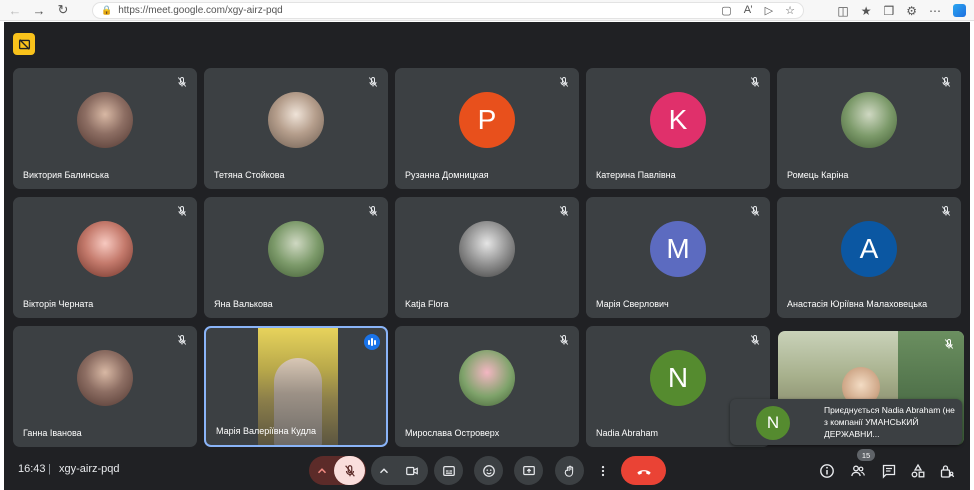 The image size is (974, 490). I want to click on toast-avatar: N, so click(773, 423).